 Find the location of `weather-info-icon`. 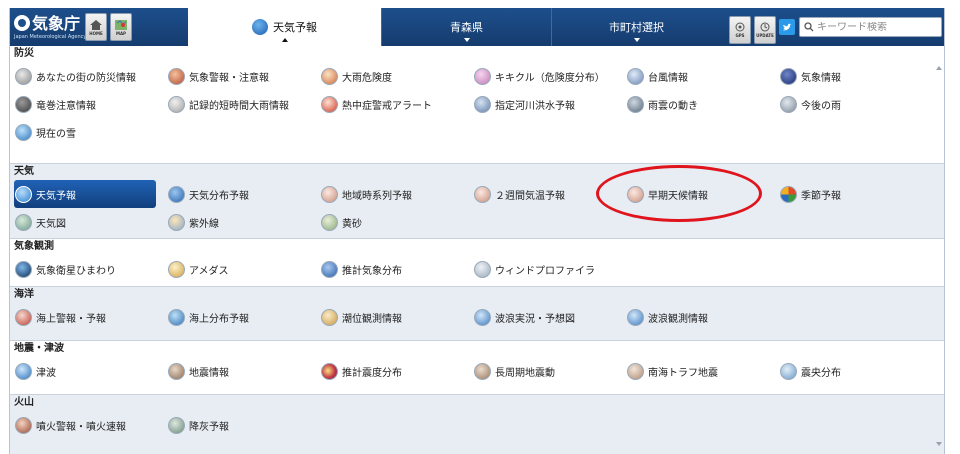

weather-info-icon is located at coordinates (788, 76).